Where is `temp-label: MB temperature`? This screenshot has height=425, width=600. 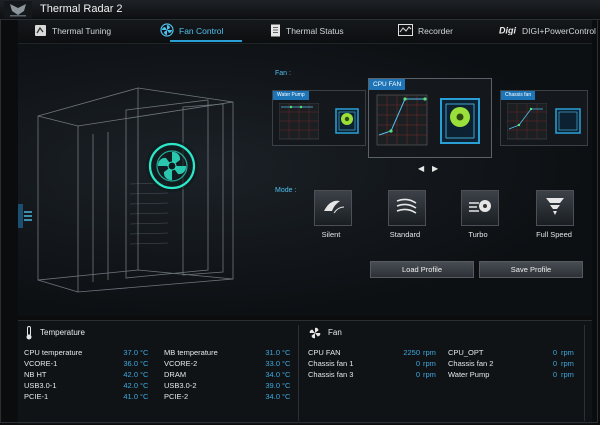 temp-label: MB temperature is located at coordinates (191, 352).